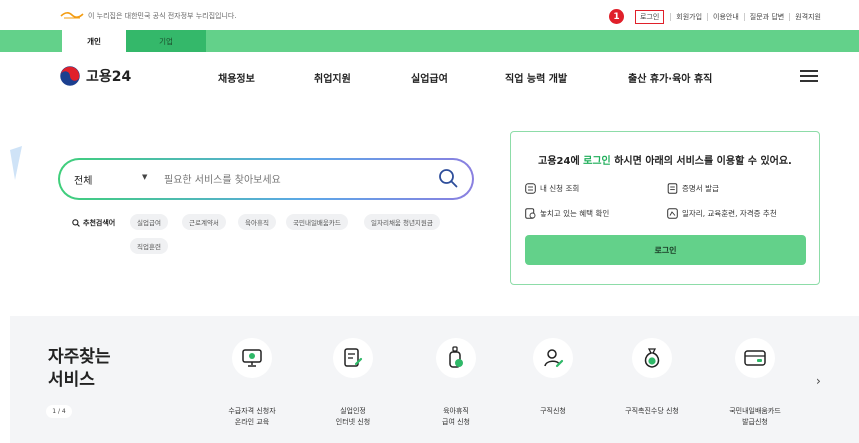 The width and height of the screenshot is (859, 443). What do you see at coordinates (530, 188) in the screenshot?
I see `list-icon` at bounding box center [530, 188].